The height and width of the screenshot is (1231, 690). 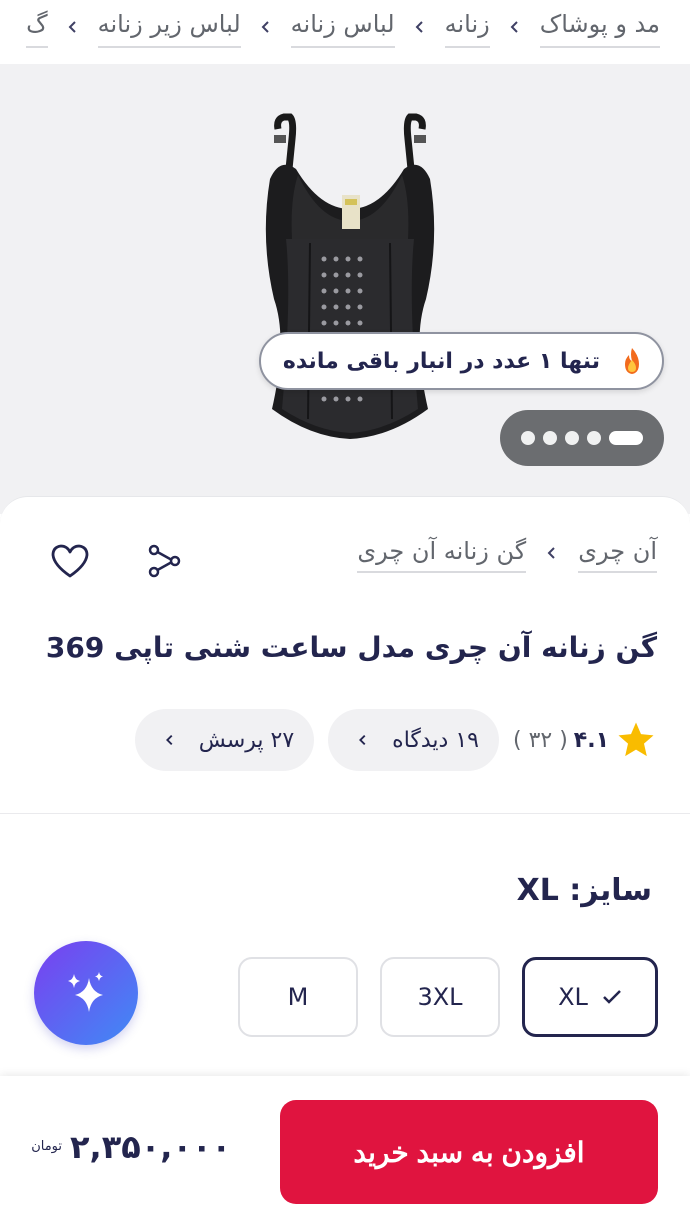 What do you see at coordinates (169, 28) in the screenshot?
I see `breadcrumb-item-underwear: لباس زیر زنانه` at bounding box center [169, 28].